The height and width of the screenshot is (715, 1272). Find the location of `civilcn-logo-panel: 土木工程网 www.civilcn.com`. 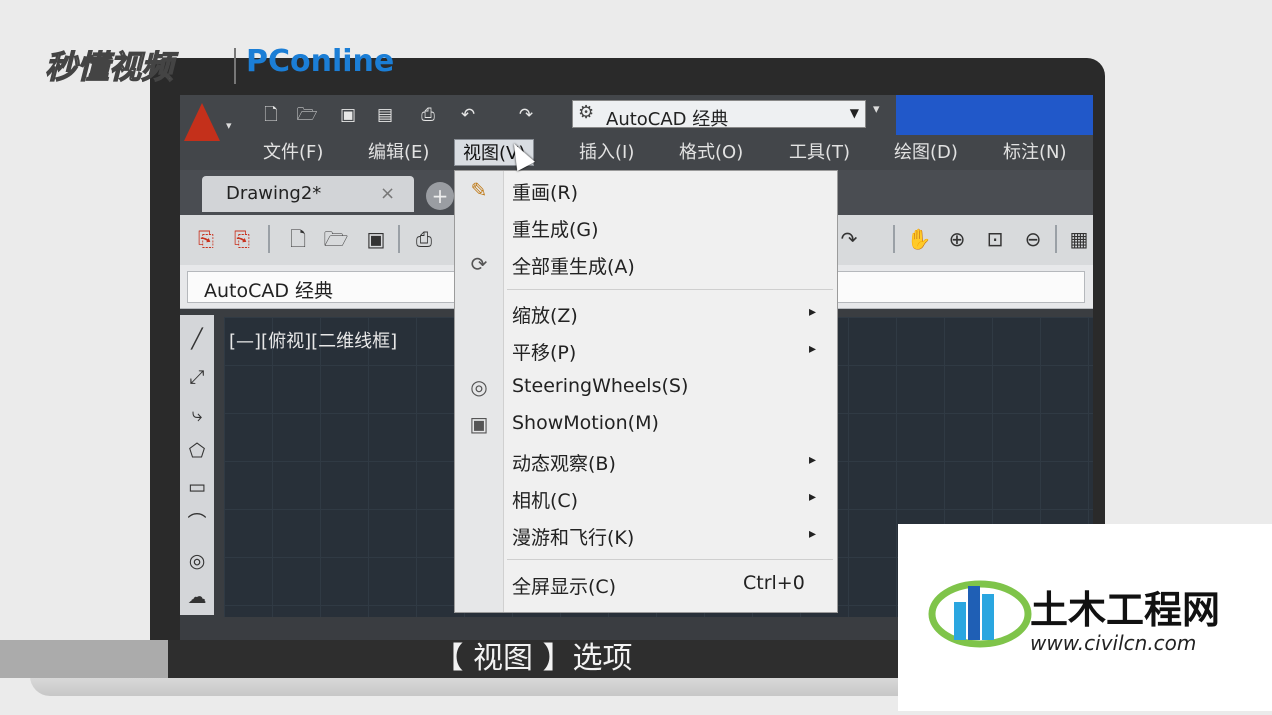

civilcn-logo-panel: 土木工程网 www.civilcn.com is located at coordinates (1085, 617).